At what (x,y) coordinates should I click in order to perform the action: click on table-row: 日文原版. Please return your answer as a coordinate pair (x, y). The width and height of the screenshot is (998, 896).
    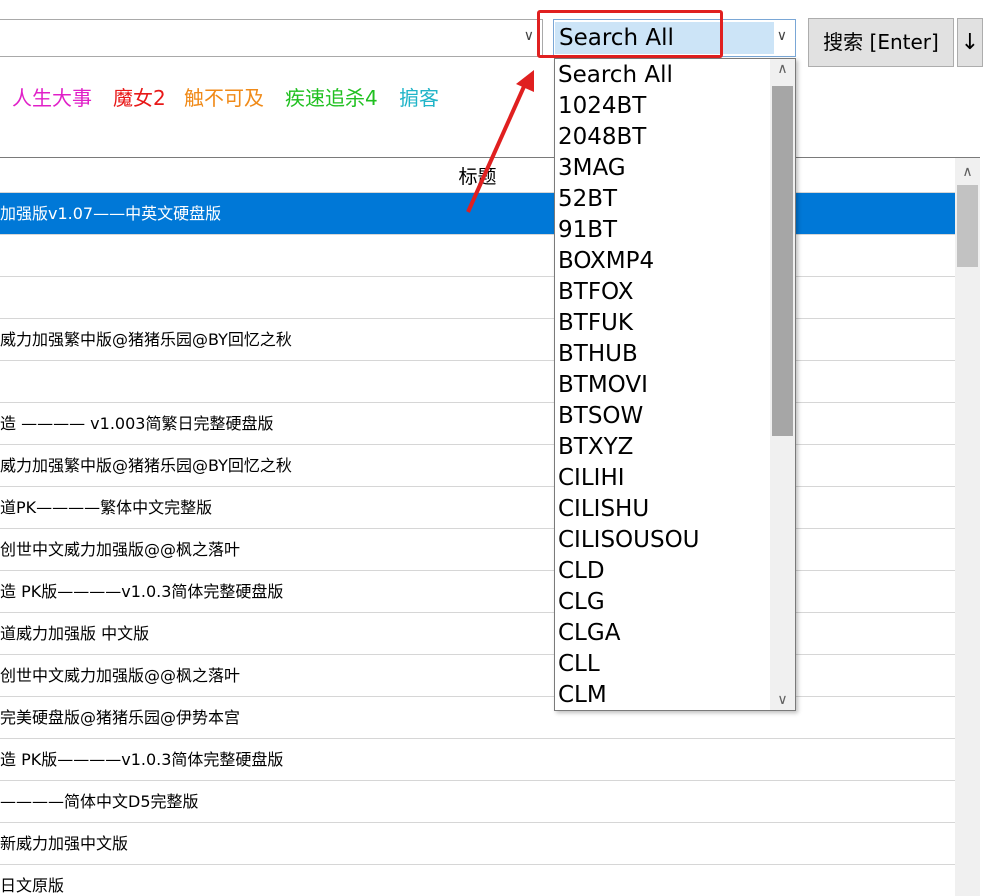
    Looking at the image, I should click on (477, 880).